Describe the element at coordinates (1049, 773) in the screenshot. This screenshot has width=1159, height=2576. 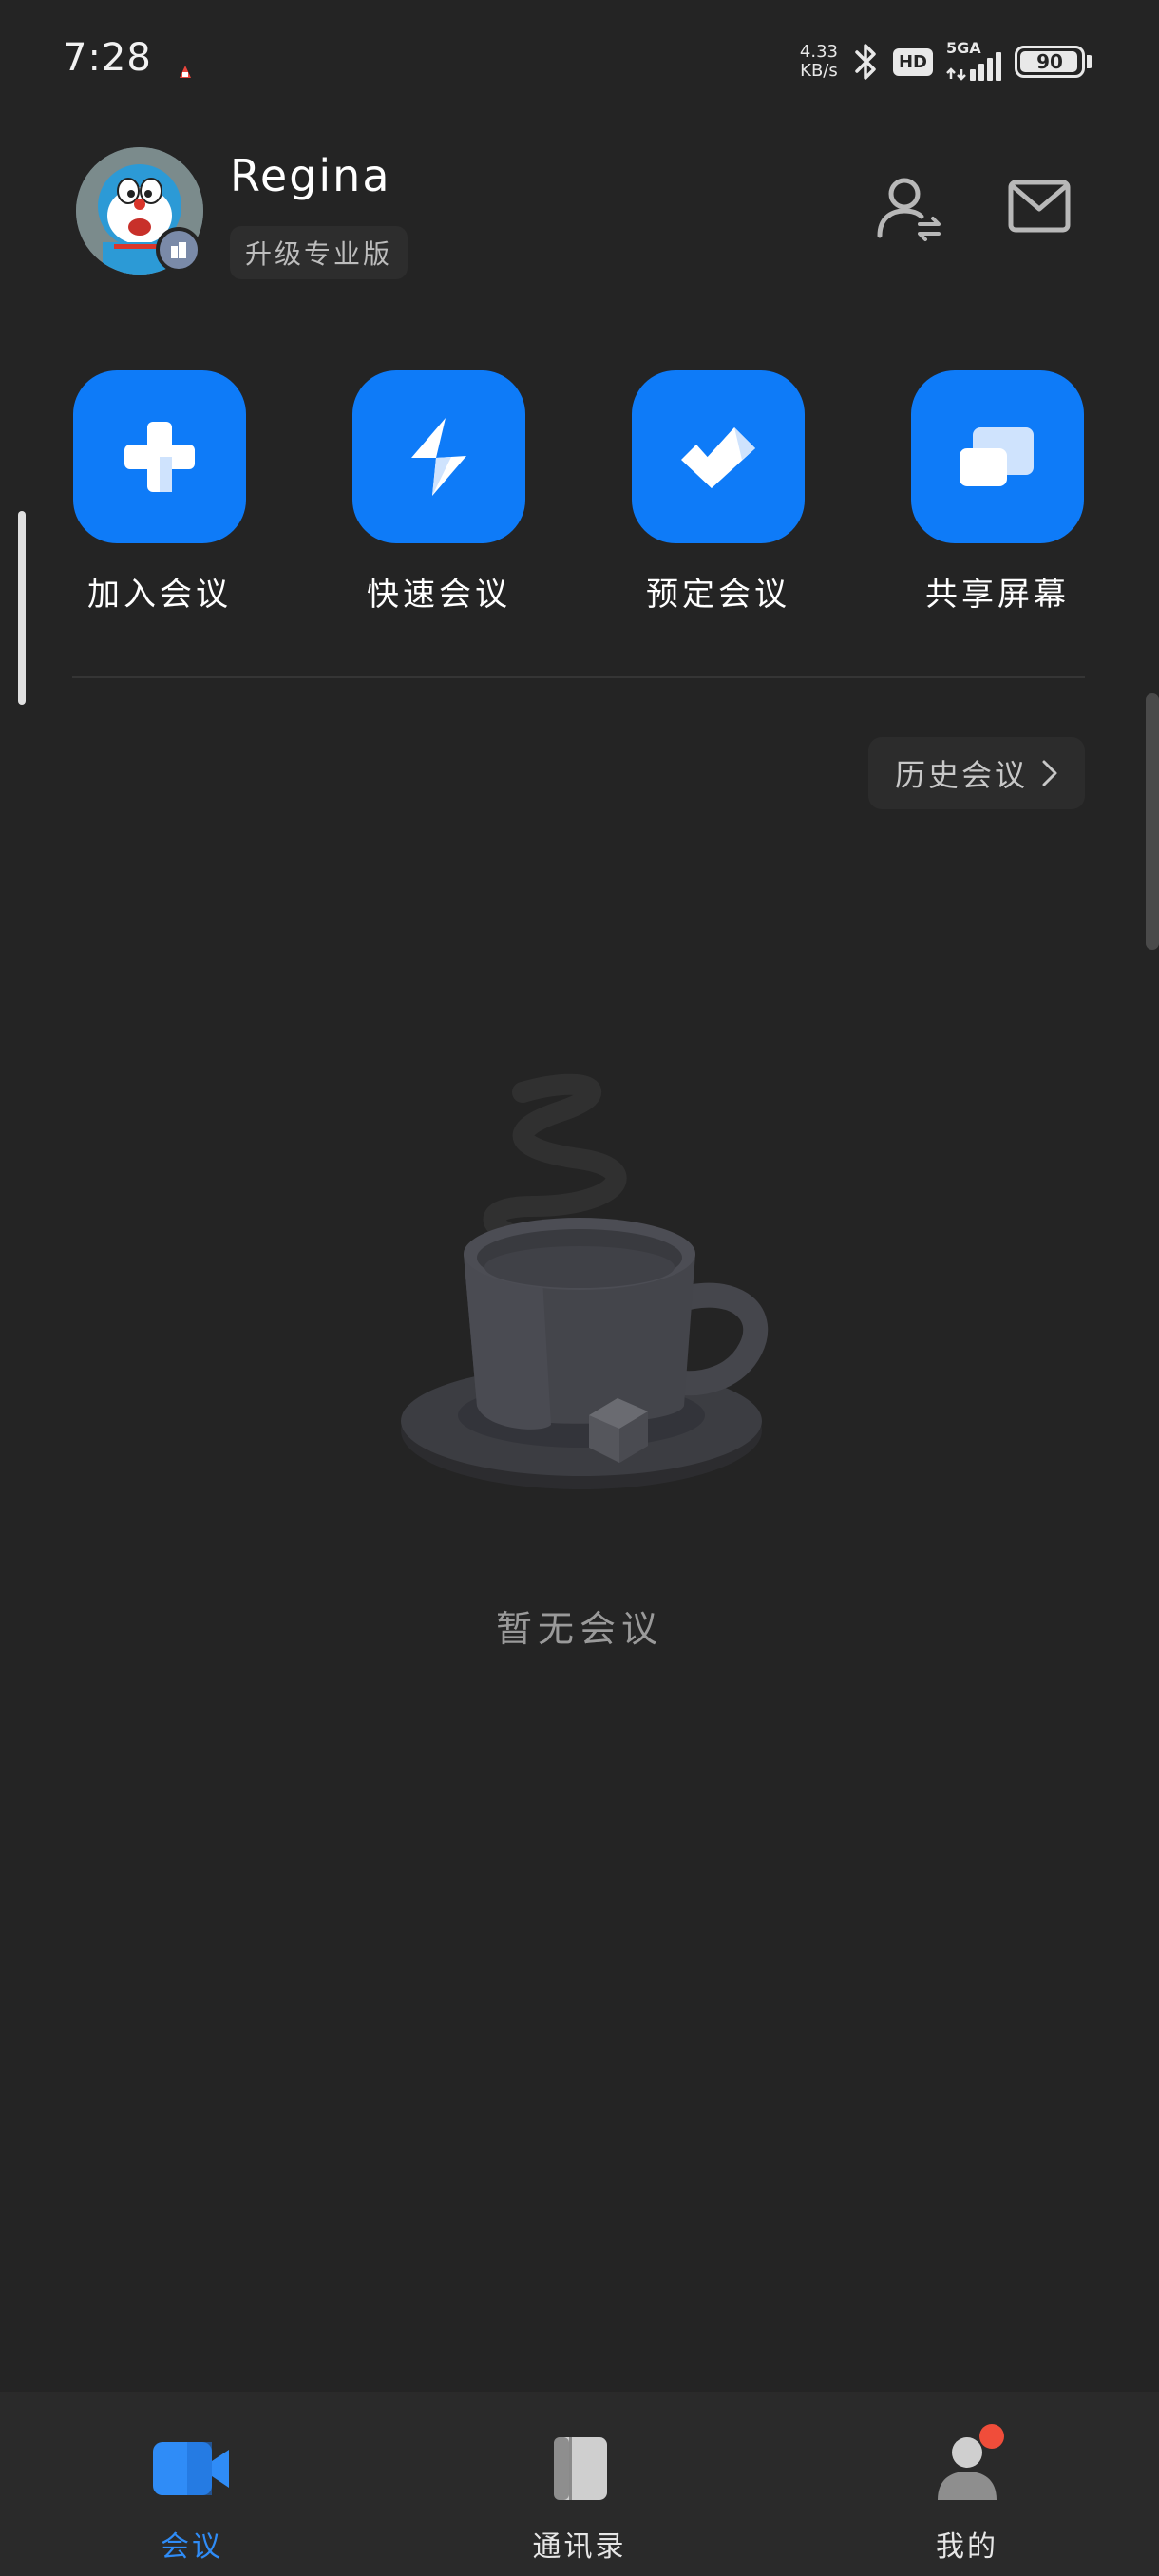
I see `chevron-right-icon` at that location.